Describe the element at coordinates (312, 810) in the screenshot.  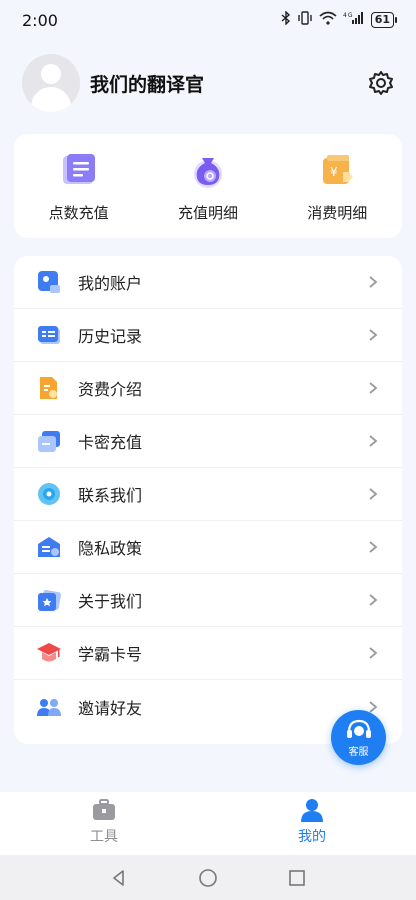
I see `person-icon` at that location.